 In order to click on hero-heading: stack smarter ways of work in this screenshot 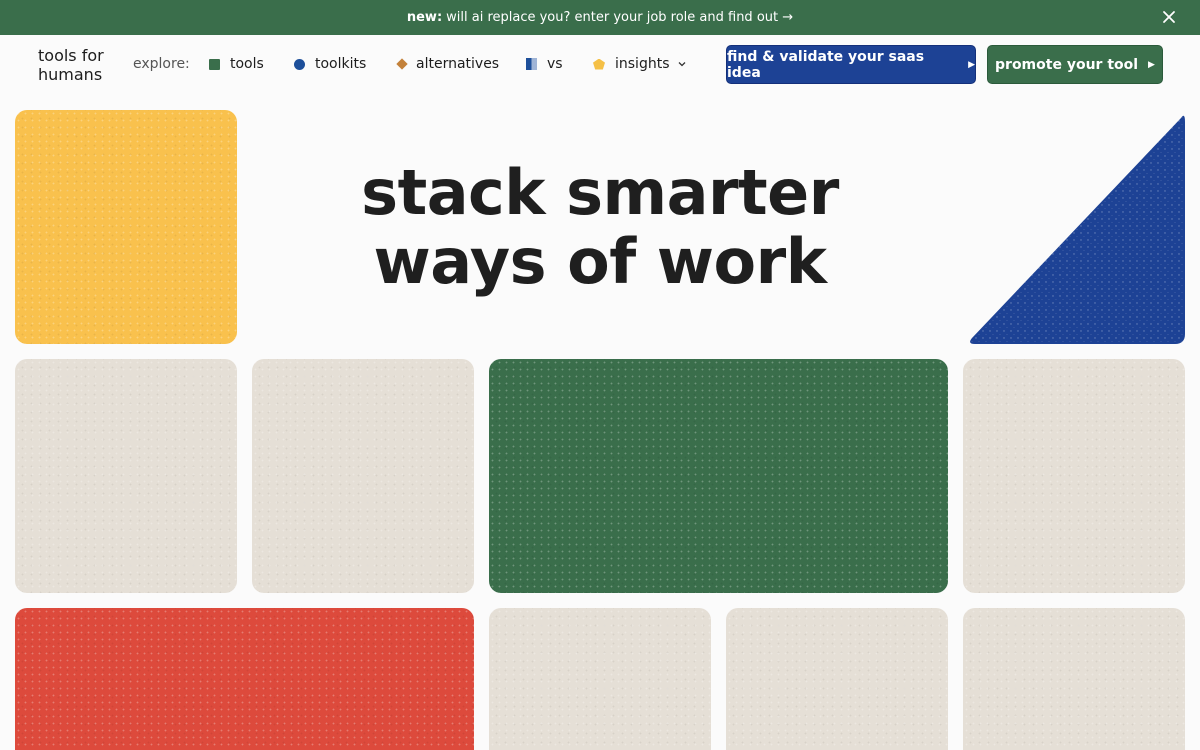, I will do `click(600, 227)`.